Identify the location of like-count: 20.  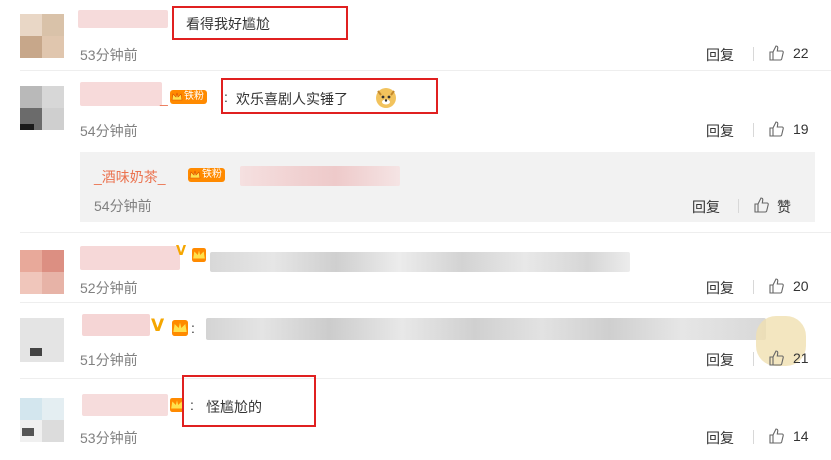
(801, 286).